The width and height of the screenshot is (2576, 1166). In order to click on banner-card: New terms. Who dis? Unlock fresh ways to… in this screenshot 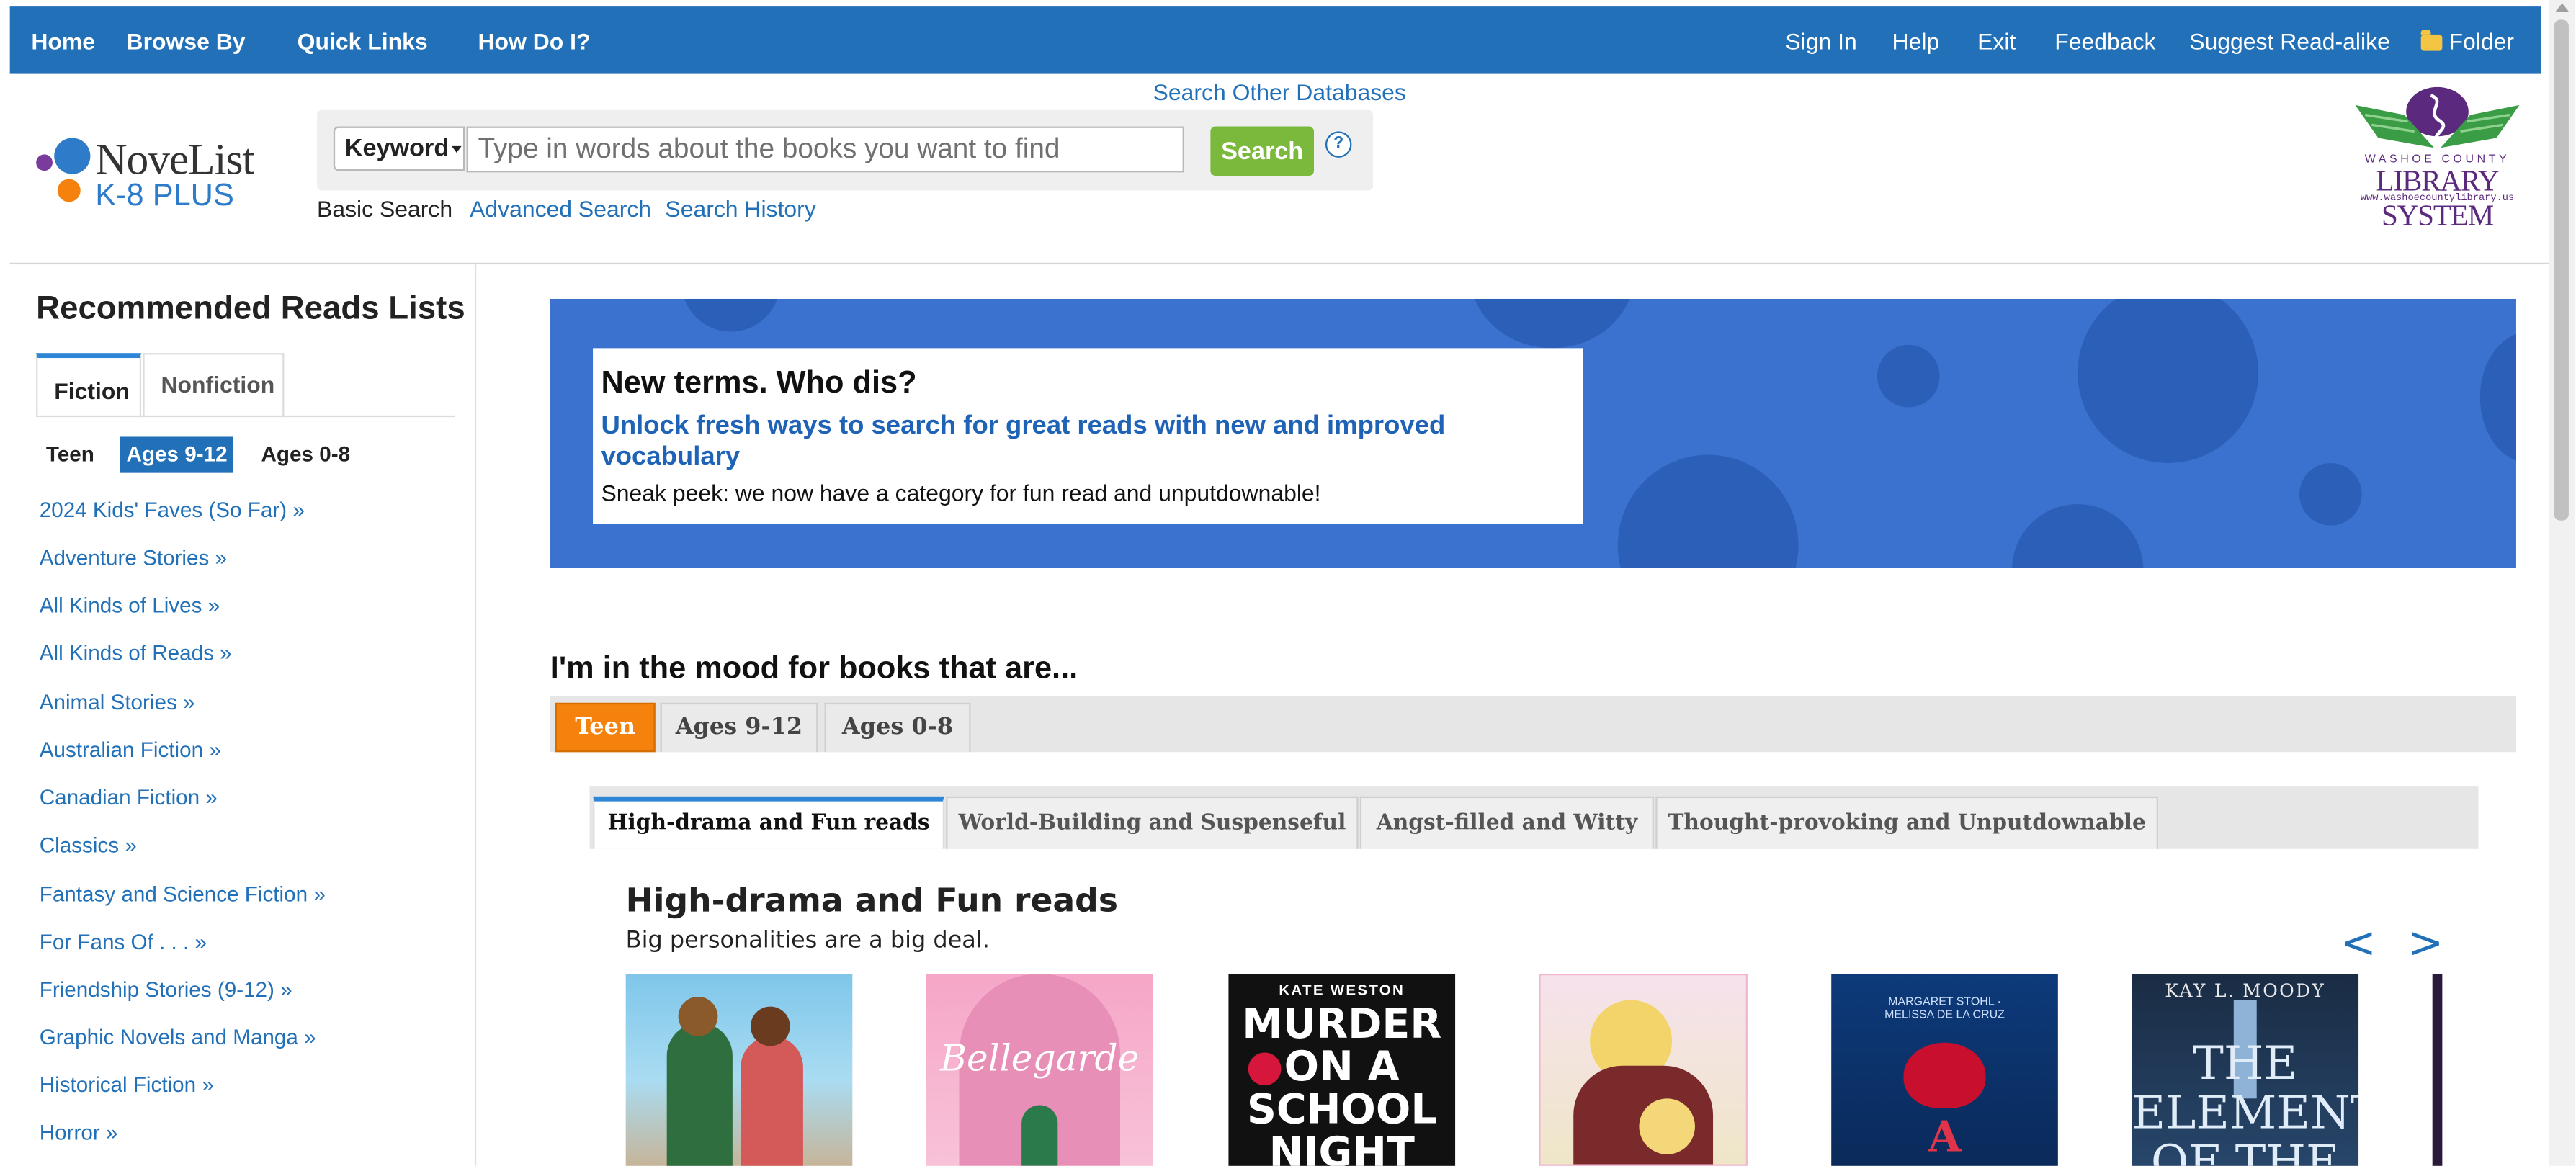, I will do `click(1088, 436)`.